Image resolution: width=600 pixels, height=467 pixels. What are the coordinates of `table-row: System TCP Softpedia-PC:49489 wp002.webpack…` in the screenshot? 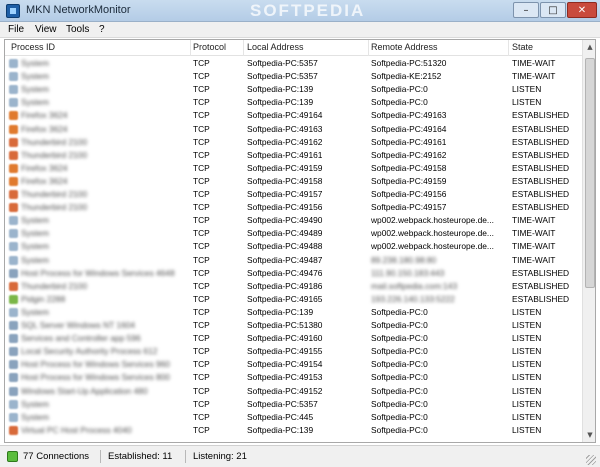 It's located at (293, 233).